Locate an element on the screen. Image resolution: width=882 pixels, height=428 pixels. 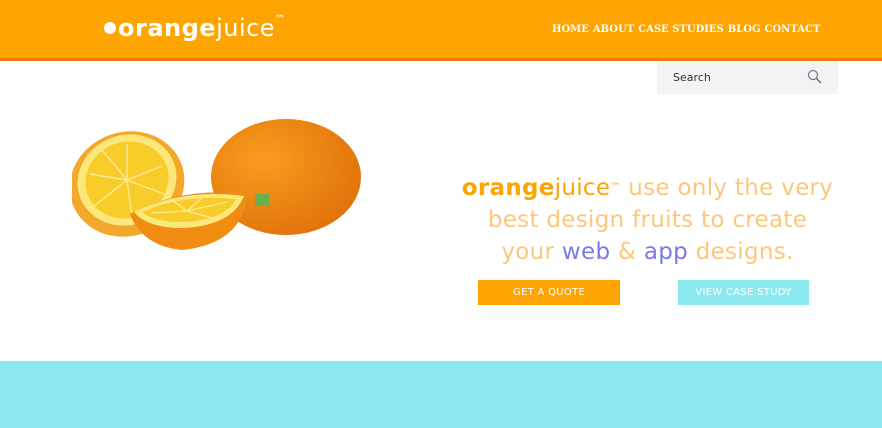
main-nav: HOME ABOUT CASE STUDIES BLOG CONTACT is located at coordinates (686, 29).